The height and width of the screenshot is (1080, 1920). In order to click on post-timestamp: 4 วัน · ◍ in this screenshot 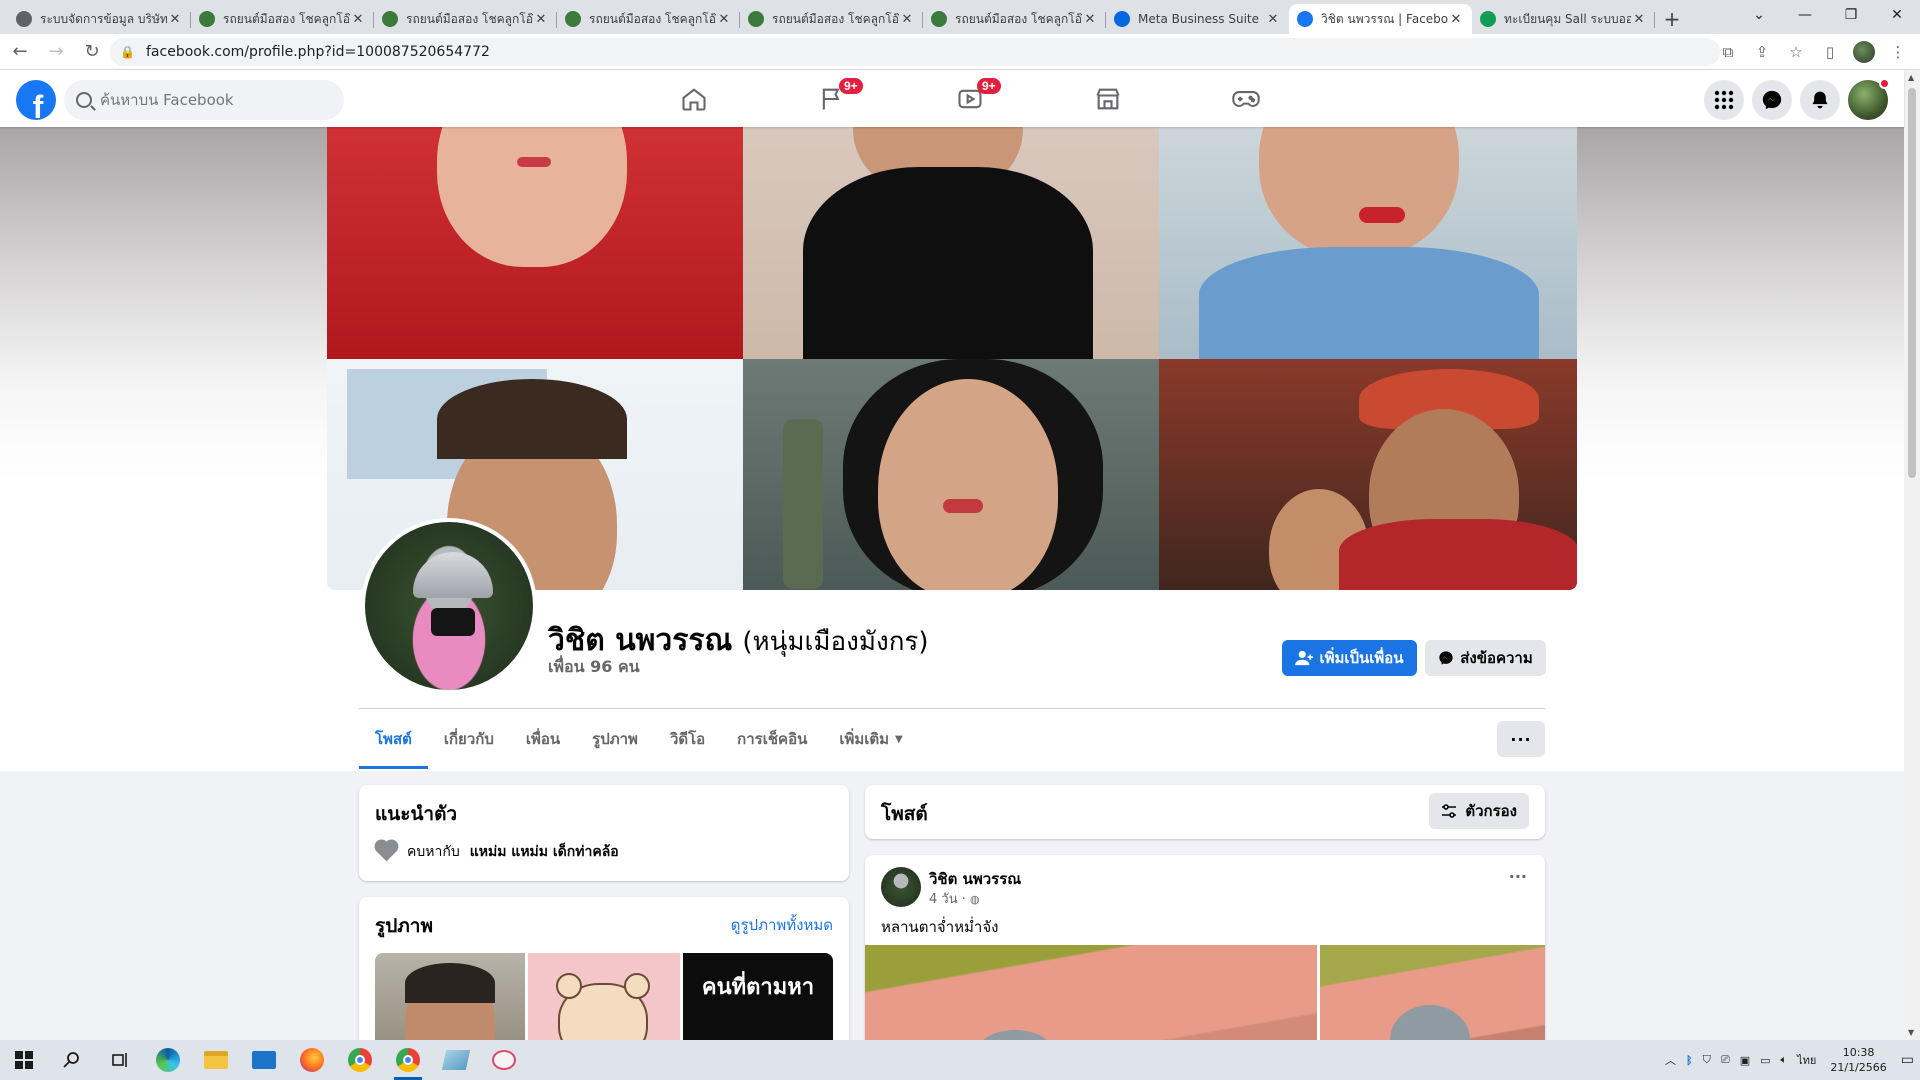, I will do `click(954, 898)`.